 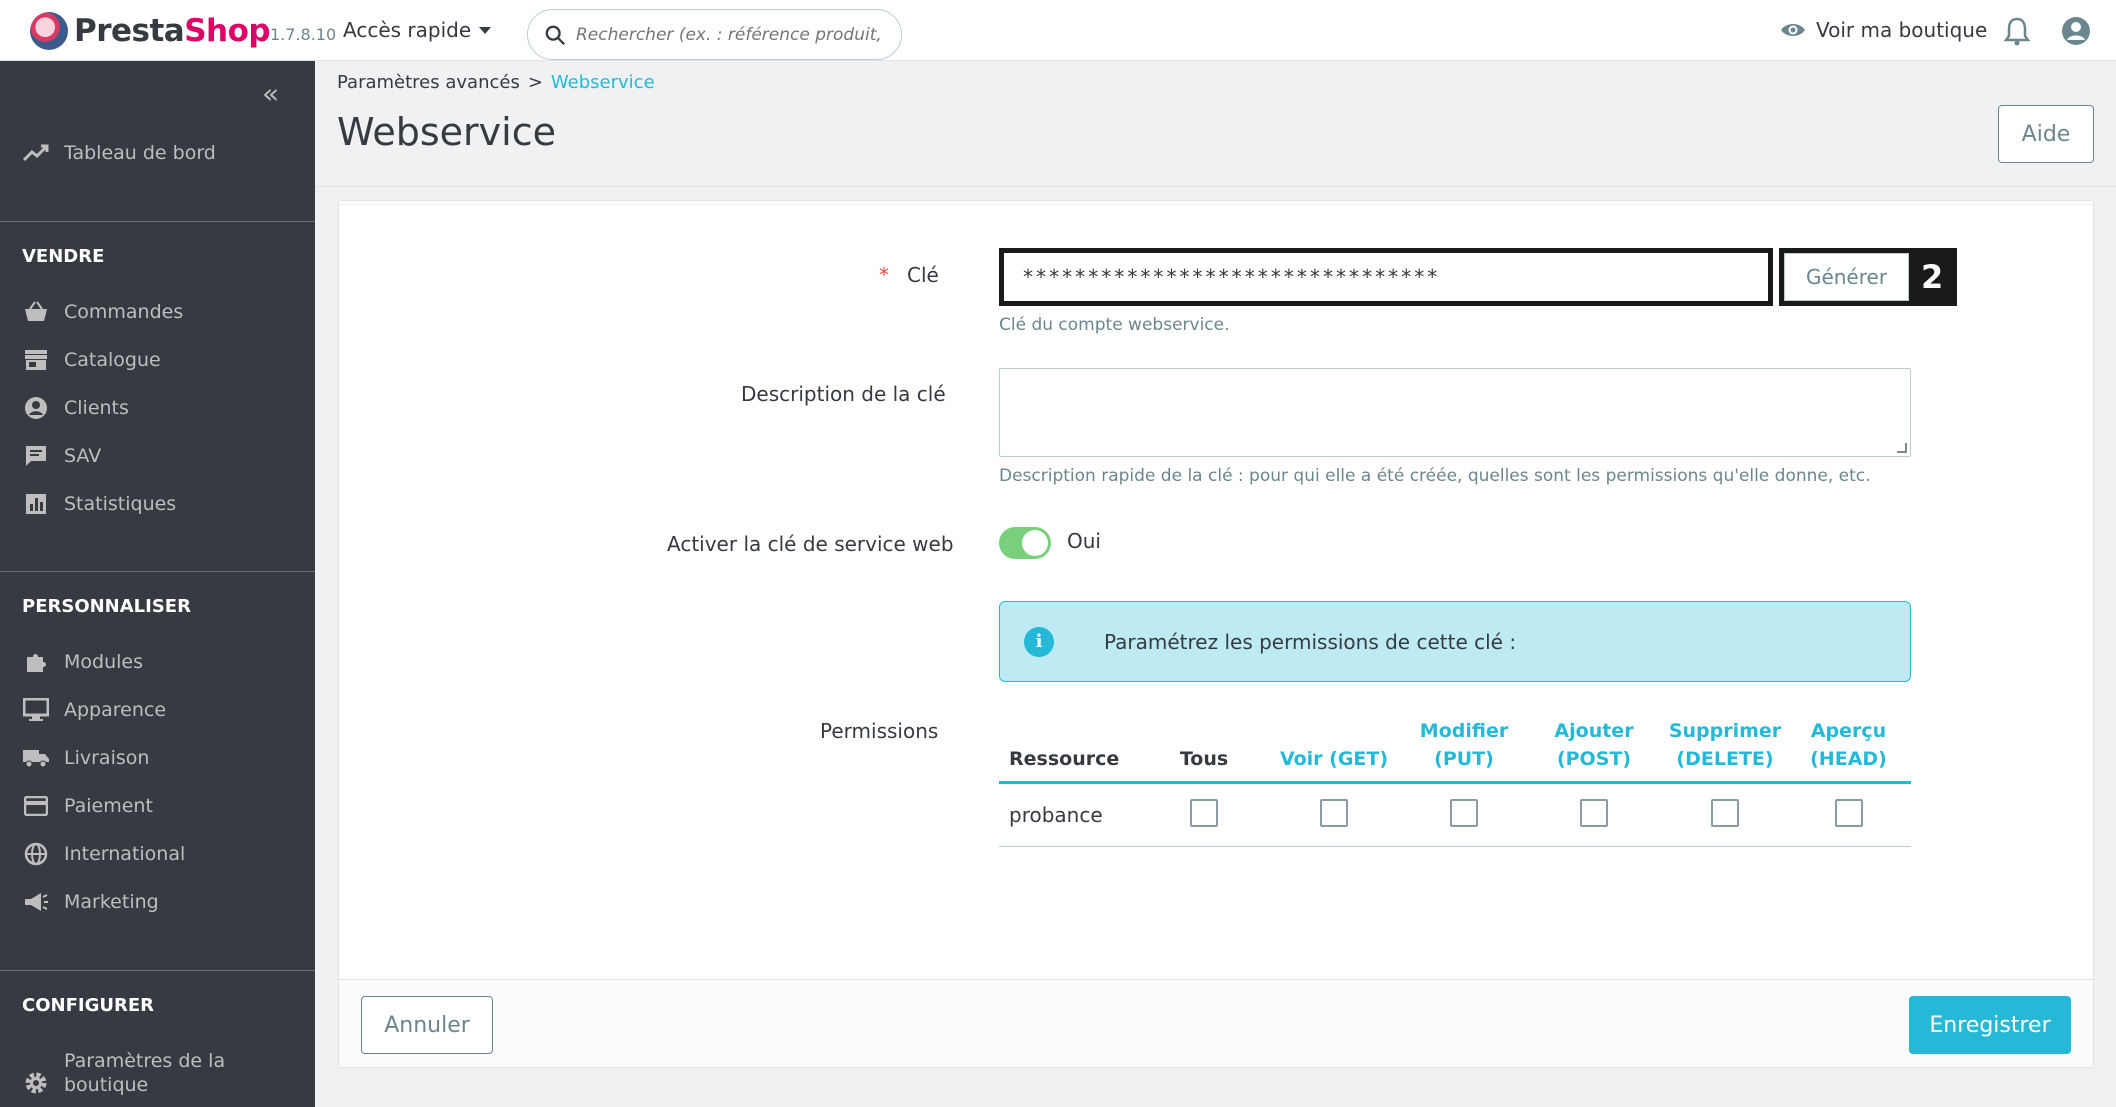 I want to click on caret-down-icon, so click(x=485, y=30).